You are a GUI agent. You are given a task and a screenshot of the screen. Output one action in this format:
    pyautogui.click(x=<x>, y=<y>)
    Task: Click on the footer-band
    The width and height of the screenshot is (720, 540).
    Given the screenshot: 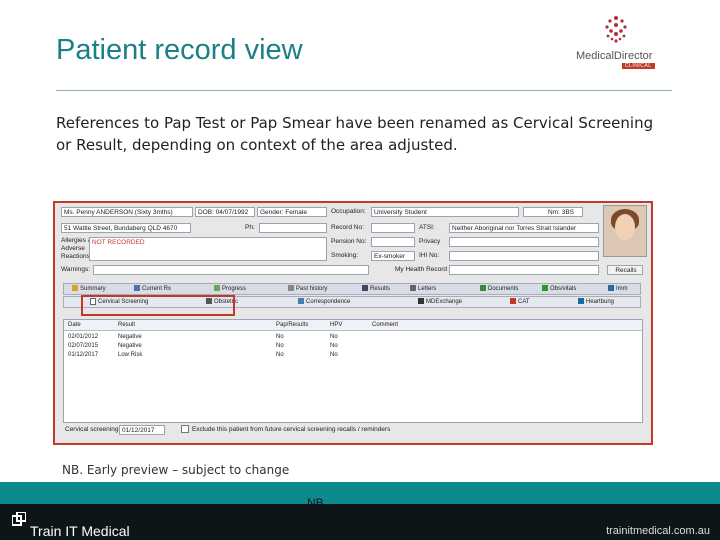 What is the action you would take?
    pyautogui.click(x=360, y=493)
    